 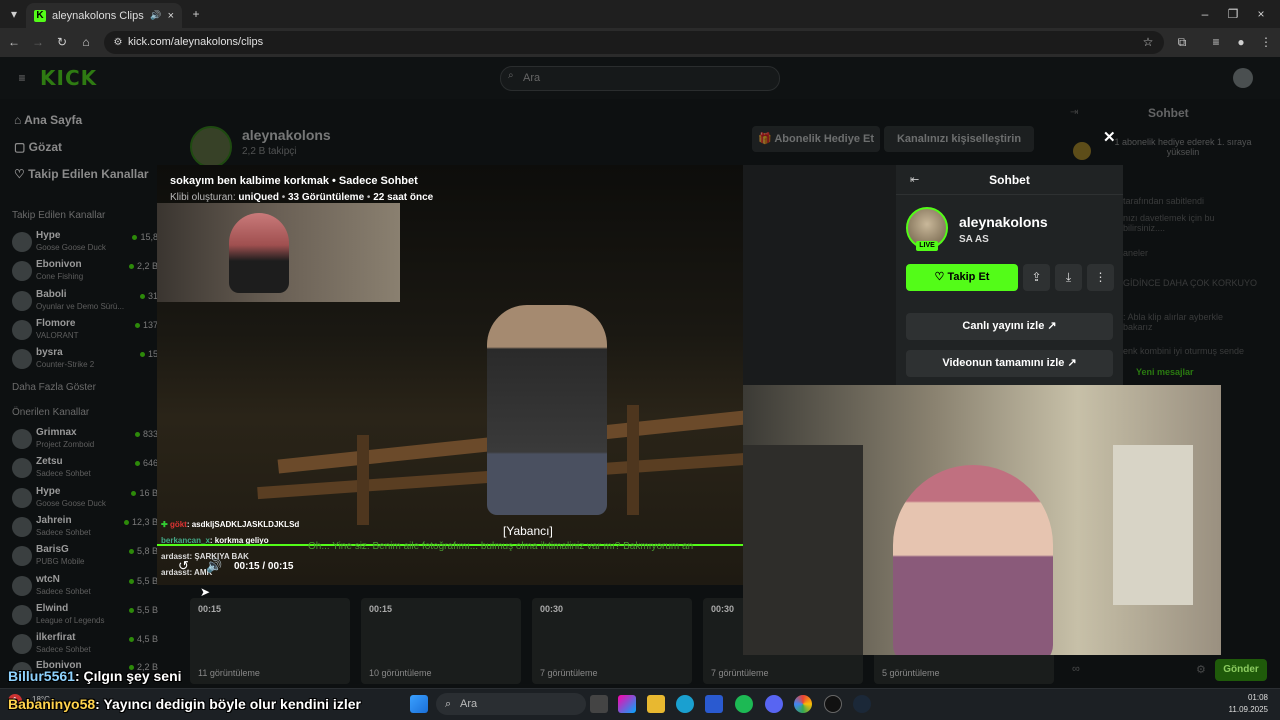 I want to click on extensions-icon: ⧉, so click(x=1182, y=42).